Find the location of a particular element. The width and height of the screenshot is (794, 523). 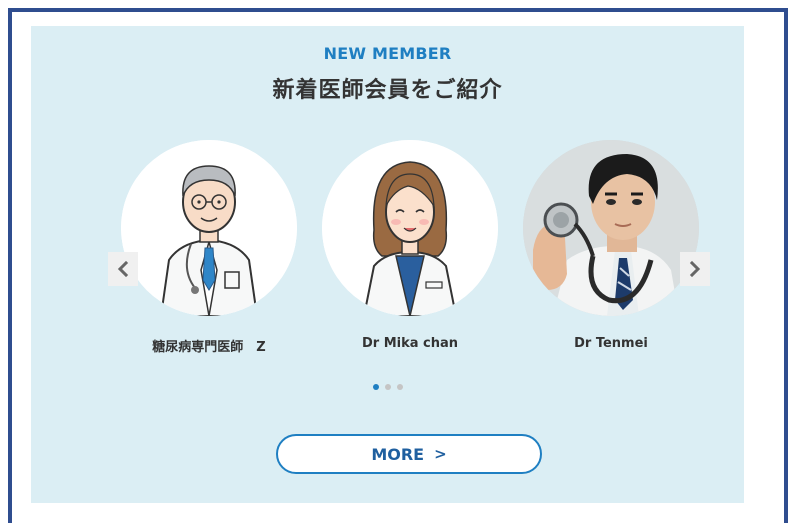

member-card: Dr Mika chan is located at coordinates (410, 245).